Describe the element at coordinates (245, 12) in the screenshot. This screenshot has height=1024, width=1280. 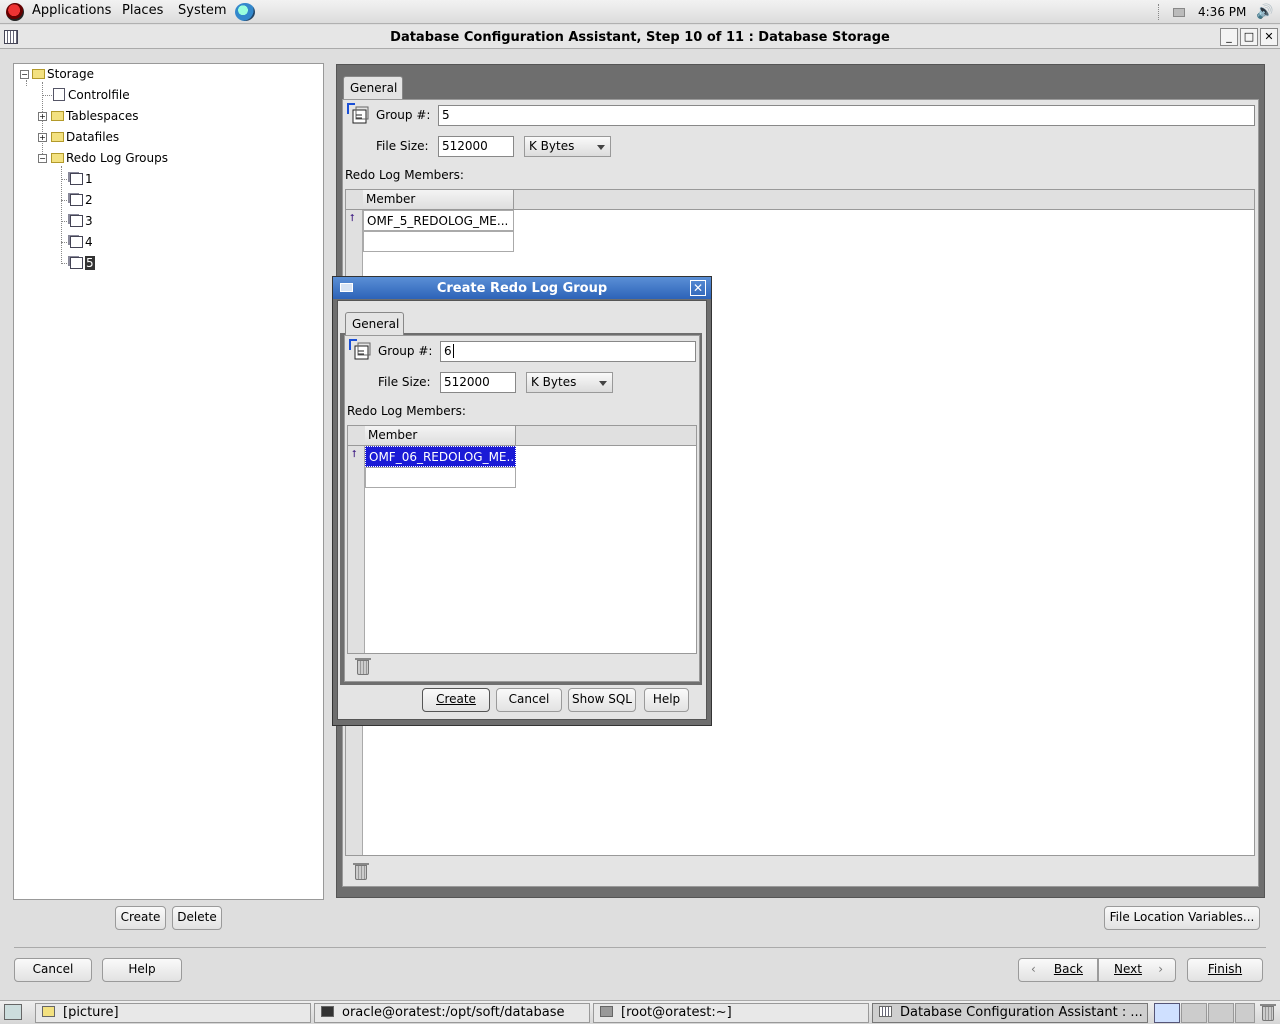
I see `web-browser-icon` at that location.